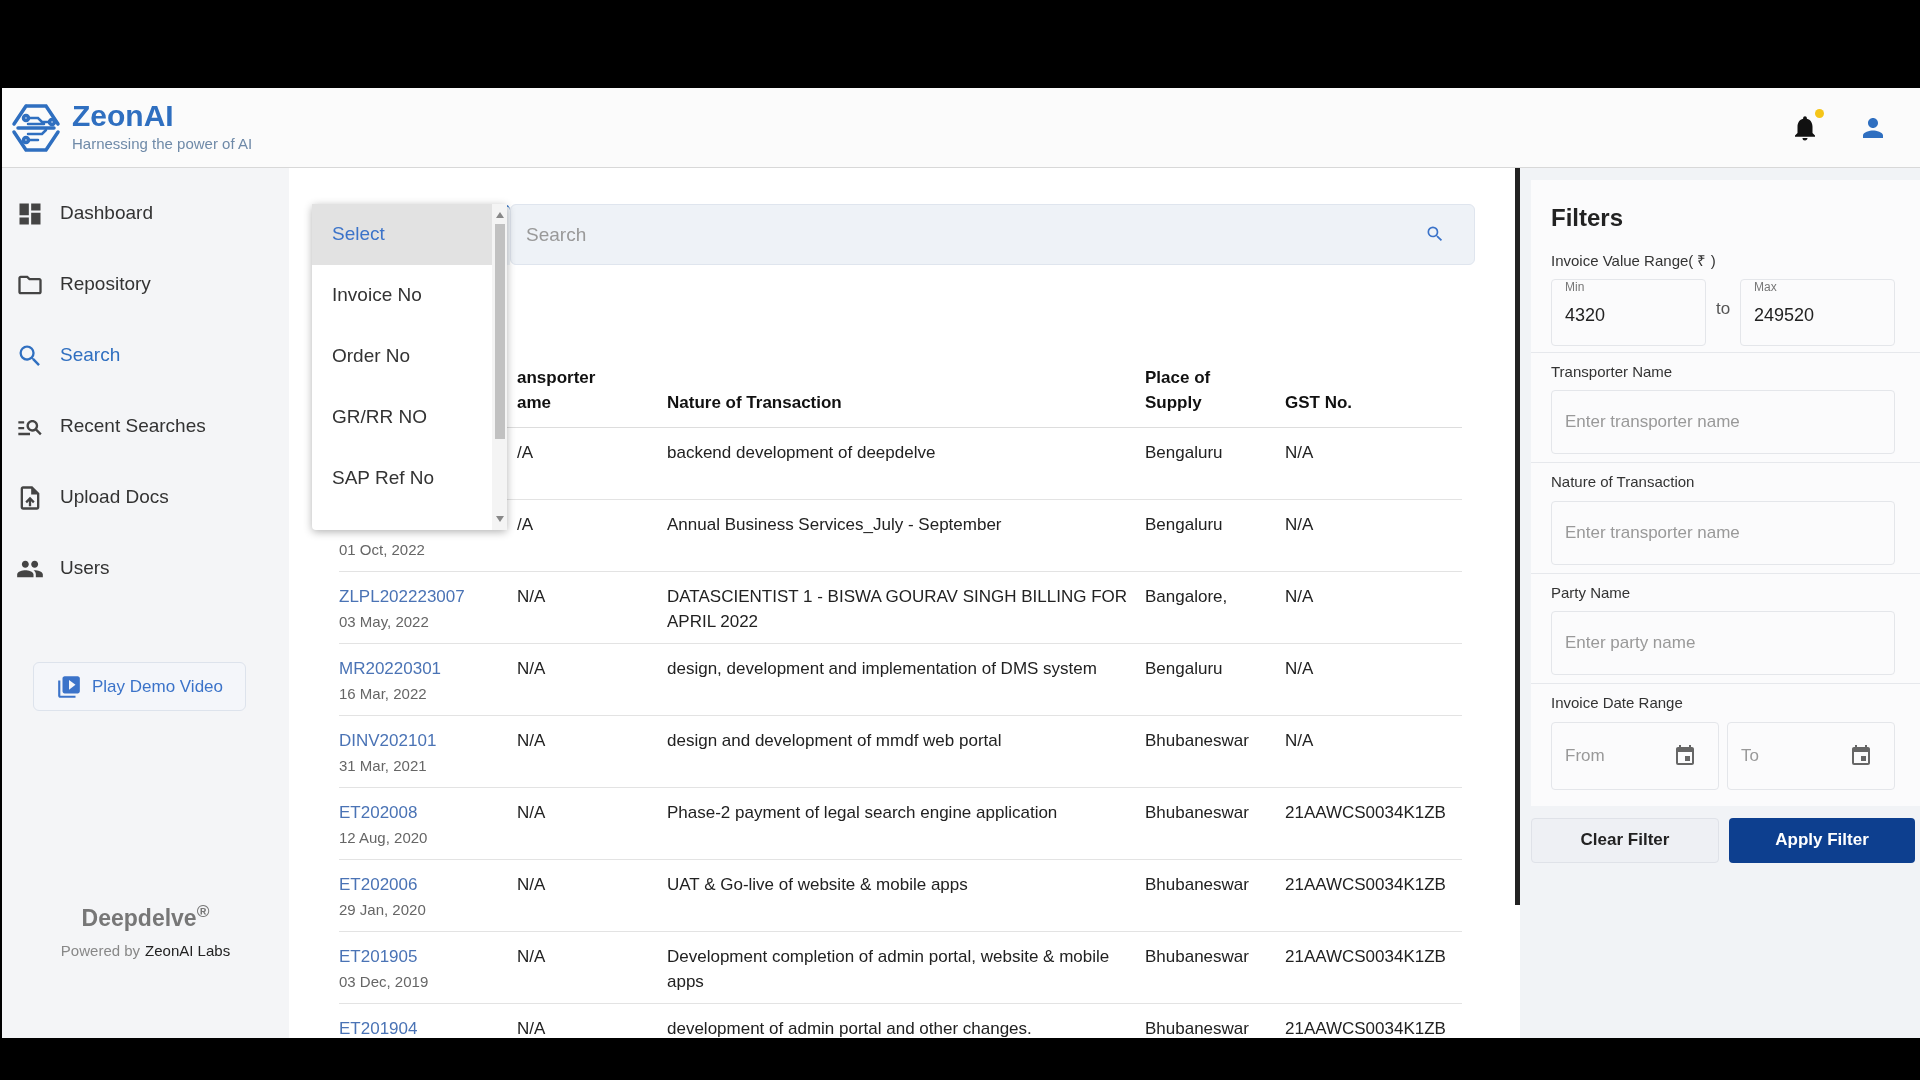 The height and width of the screenshot is (1080, 1920). Describe the element at coordinates (1435, 234) in the screenshot. I see `search-icon` at that location.